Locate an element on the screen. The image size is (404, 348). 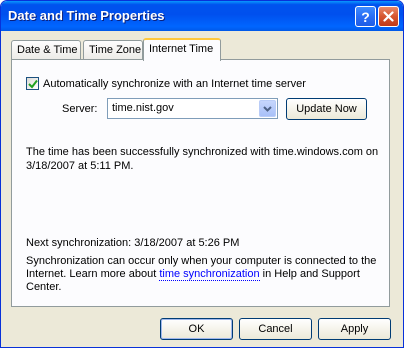
server-label: Server: is located at coordinates (80, 109).